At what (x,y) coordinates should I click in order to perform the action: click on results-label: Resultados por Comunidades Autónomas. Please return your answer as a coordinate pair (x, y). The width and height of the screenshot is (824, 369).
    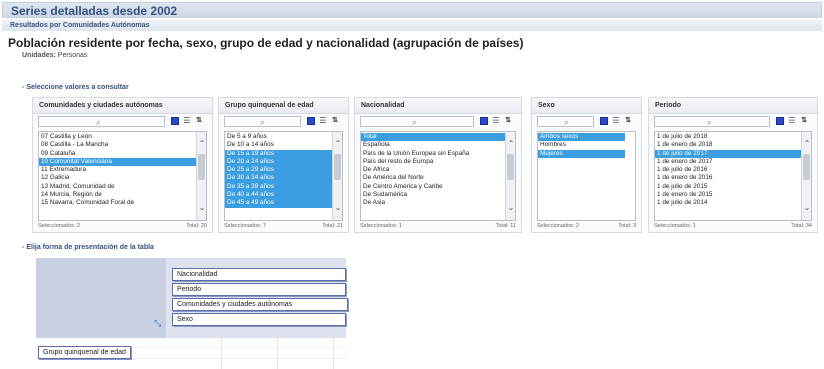
    Looking at the image, I should click on (80, 25).